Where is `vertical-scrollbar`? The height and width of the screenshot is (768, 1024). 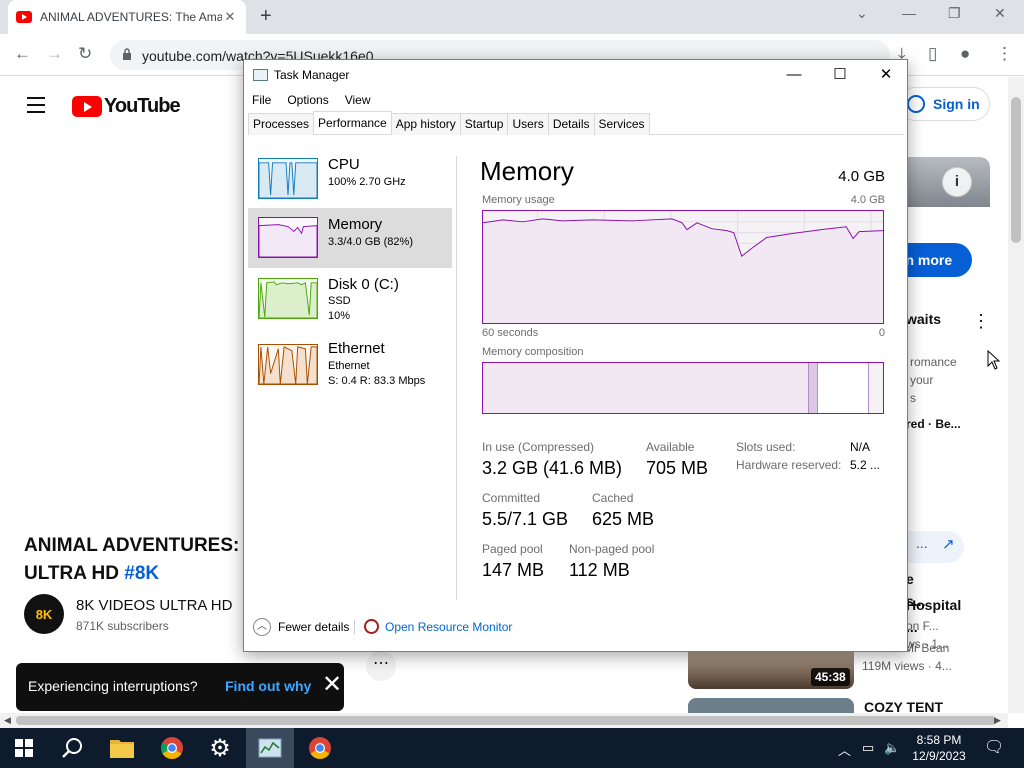
vertical-scrollbar is located at coordinates (1016, 395).